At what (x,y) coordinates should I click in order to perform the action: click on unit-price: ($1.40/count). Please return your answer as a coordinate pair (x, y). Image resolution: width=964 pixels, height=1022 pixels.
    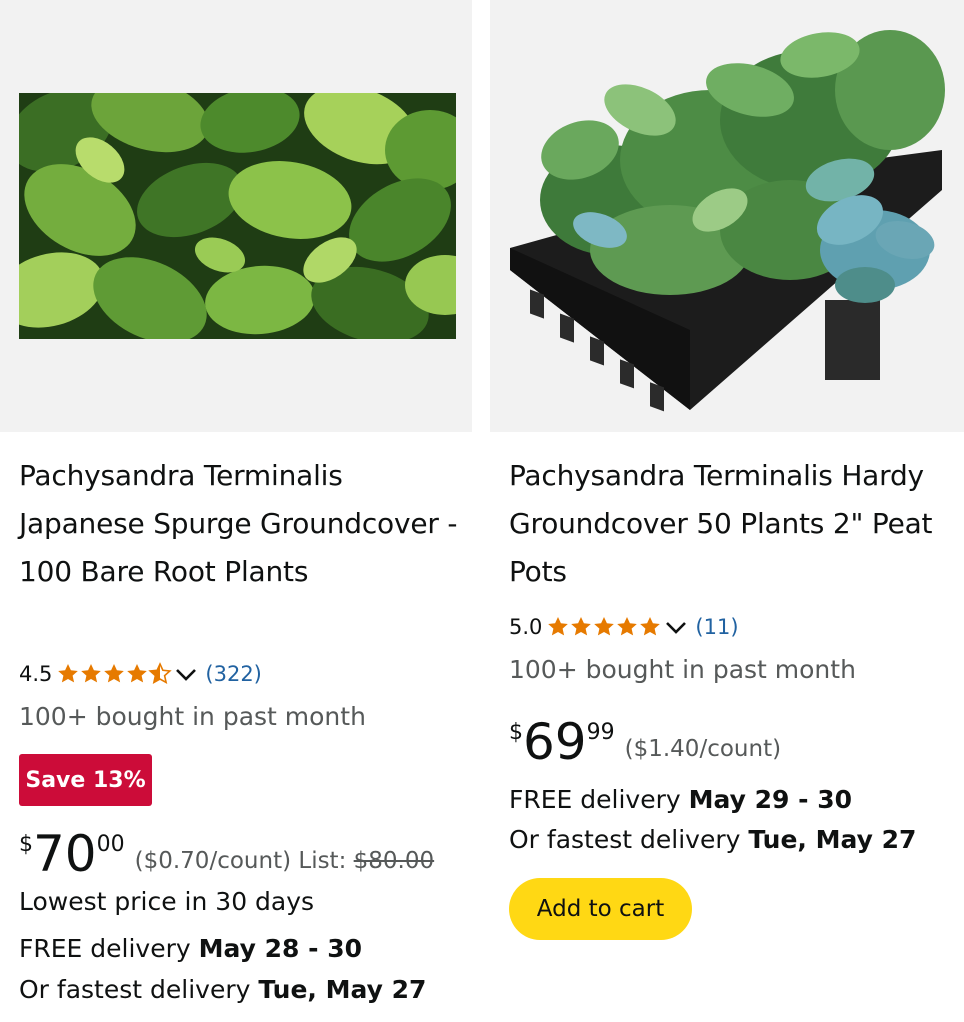
    Looking at the image, I should click on (703, 749).